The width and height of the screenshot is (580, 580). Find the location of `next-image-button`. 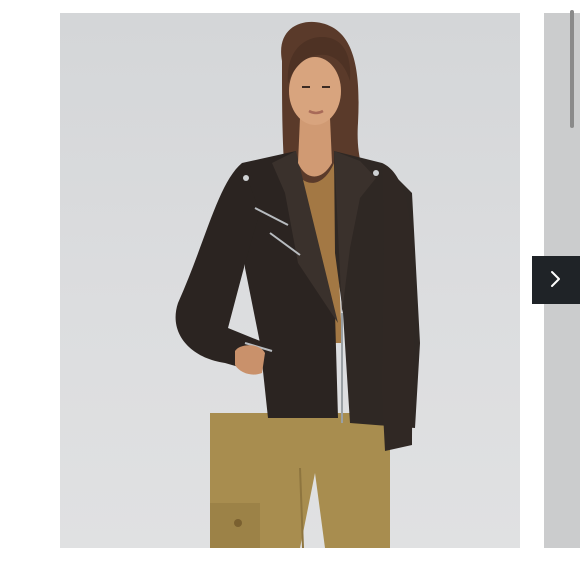

next-image-button is located at coordinates (556, 280).